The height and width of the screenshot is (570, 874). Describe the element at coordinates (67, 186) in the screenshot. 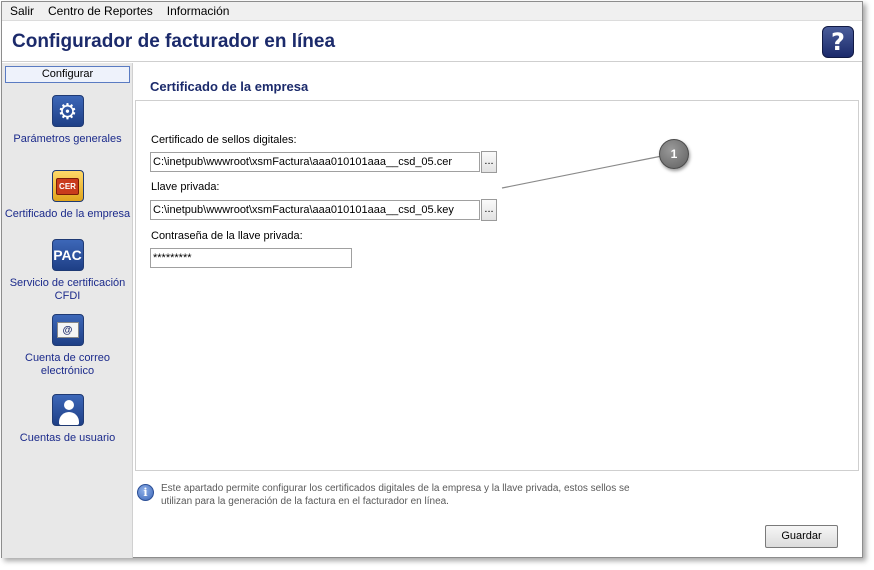

I see `certificate-icon: CER` at that location.